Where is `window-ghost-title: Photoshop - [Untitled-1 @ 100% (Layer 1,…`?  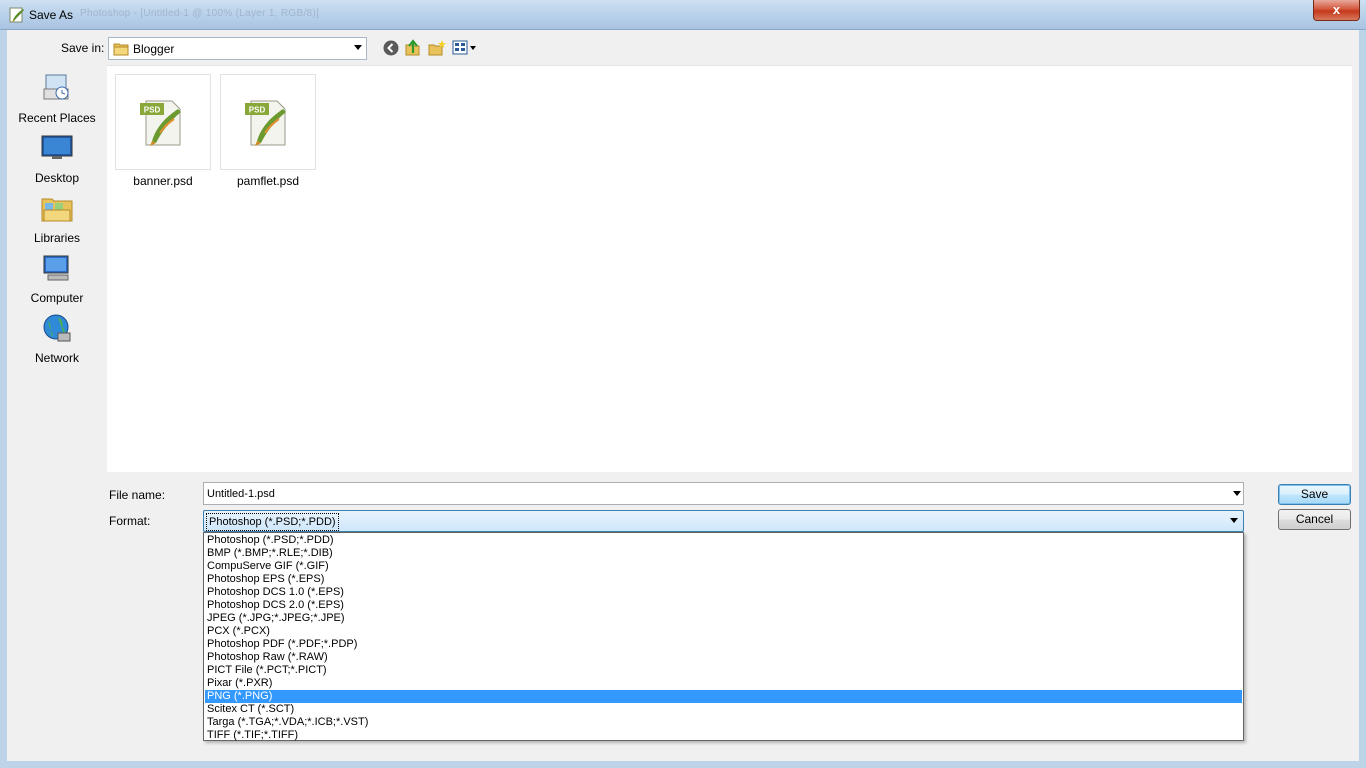 window-ghost-title: Photoshop - [Untitled-1 @ 100% (Layer 1,… is located at coordinates (200, 13).